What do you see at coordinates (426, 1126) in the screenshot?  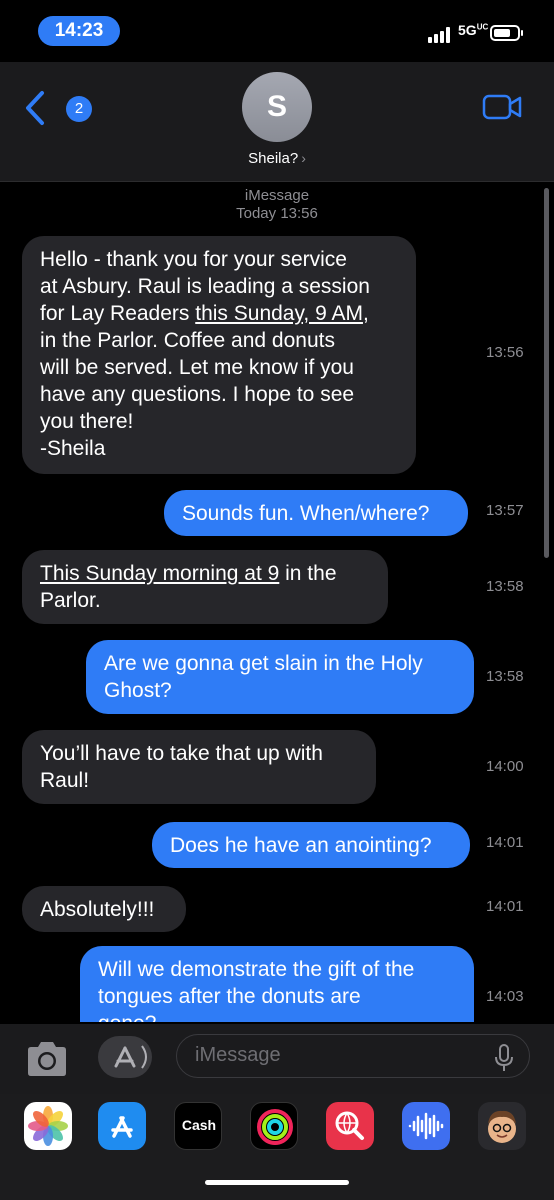 I see `voice-memos-icon` at bounding box center [426, 1126].